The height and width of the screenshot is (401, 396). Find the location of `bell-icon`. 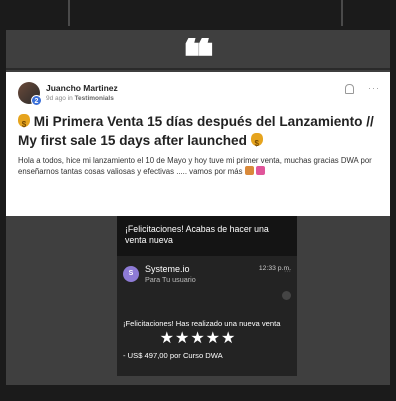

bell-icon is located at coordinates (349, 89).